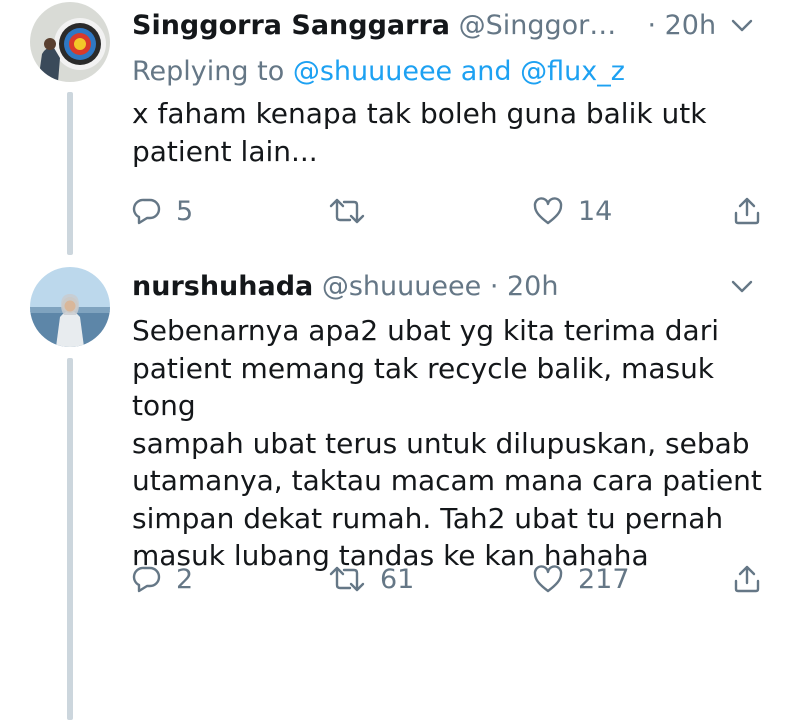 The width and height of the screenshot is (800, 720). I want to click on author-name: nurshuhada, so click(222, 286).